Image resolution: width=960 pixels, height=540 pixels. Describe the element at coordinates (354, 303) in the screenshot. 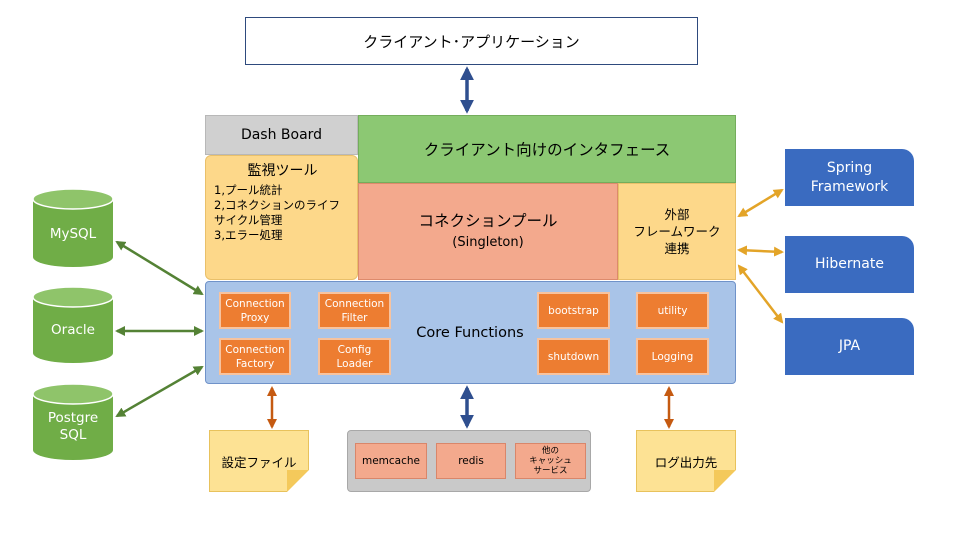

I see `connection-filter-line: Connection` at that location.